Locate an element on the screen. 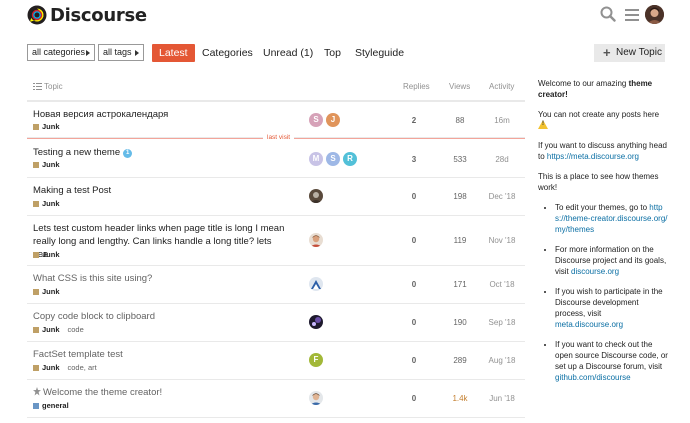 The height and width of the screenshot is (423, 690). avatar: F is located at coordinates (316, 360).